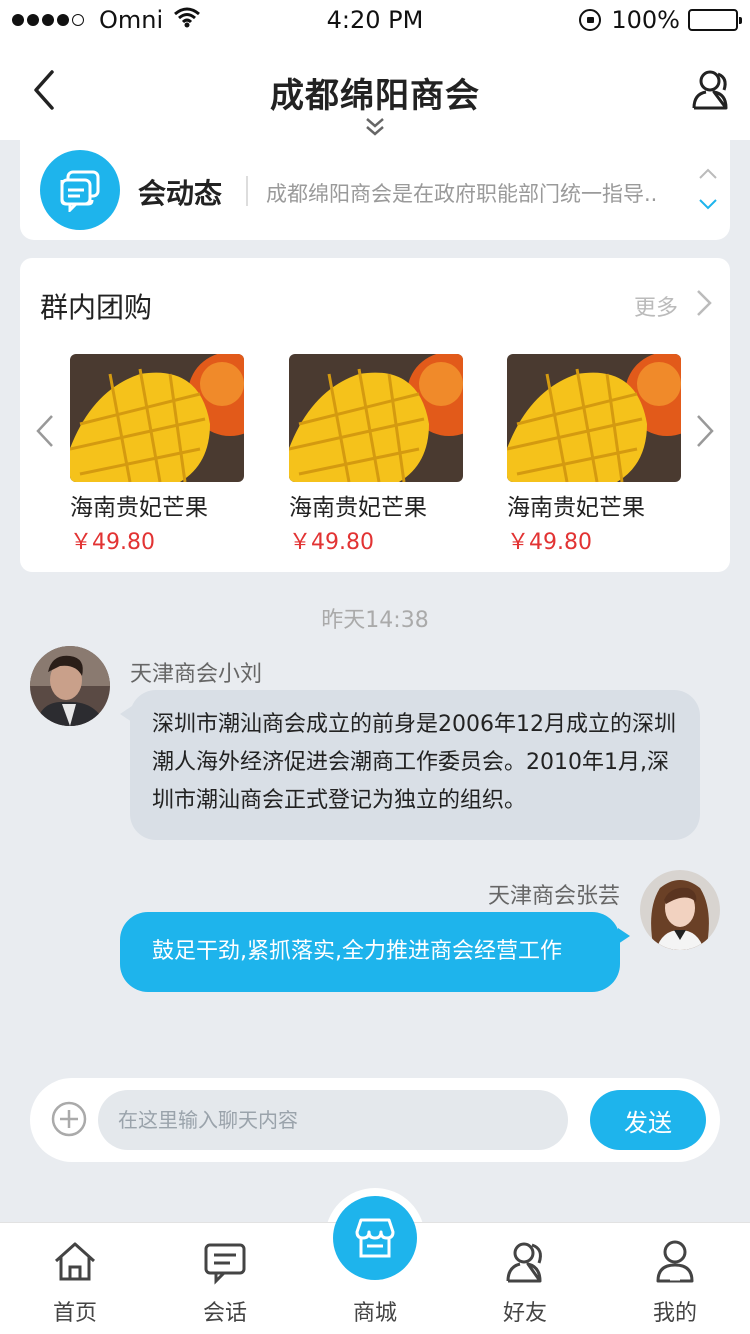 Image resolution: width=750 pixels, height=1334 pixels. I want to click on expand-down-icon, so click(375, 127).